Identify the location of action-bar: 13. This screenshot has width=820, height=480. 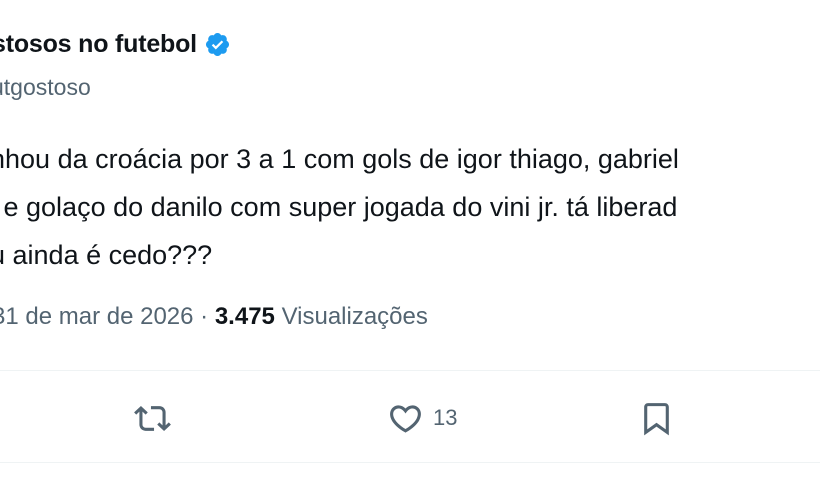
(410, 418).